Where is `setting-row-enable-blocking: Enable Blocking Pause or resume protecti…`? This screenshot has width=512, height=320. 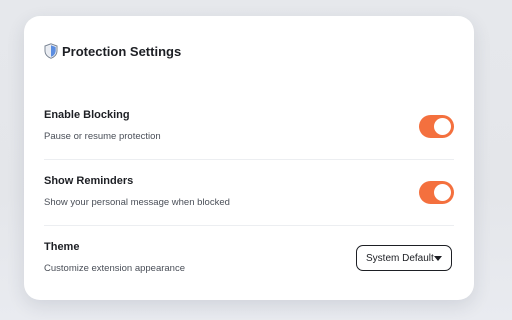
setting-row-enable-blocking: Enable Blocking Pause or resume protecti… is located at coordinates (249, 125).